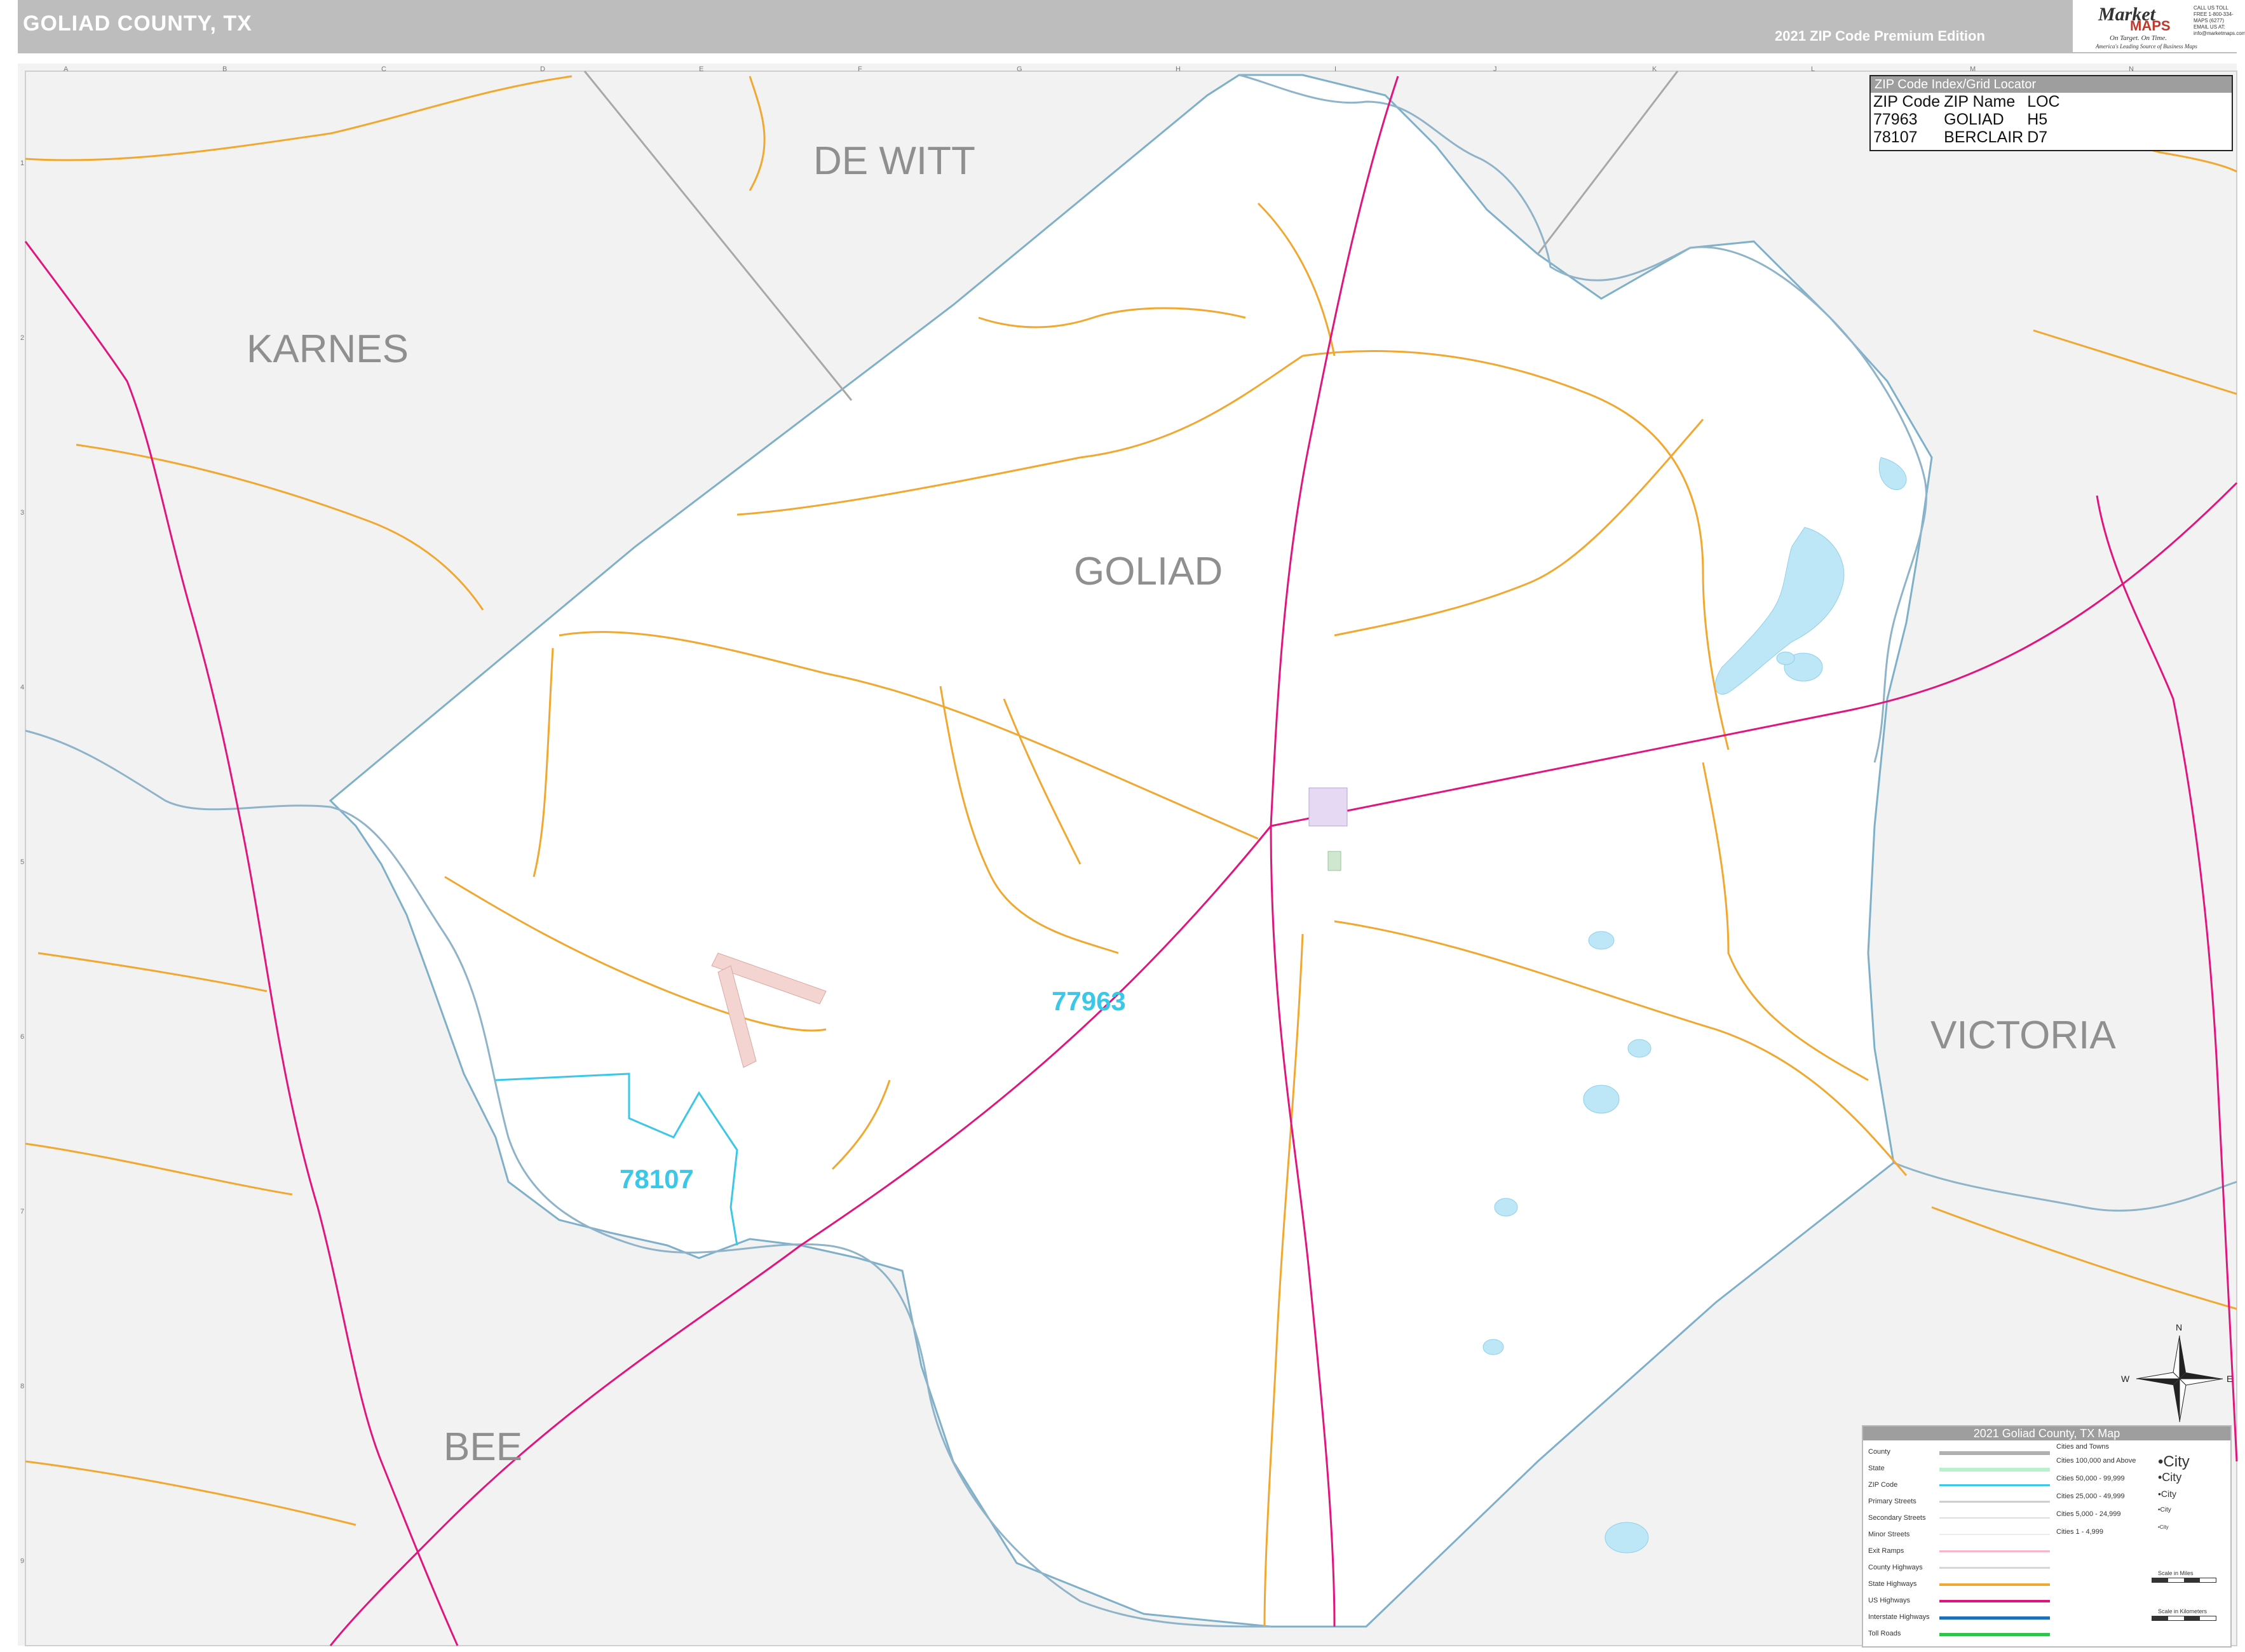 This screenshot has width=2245, height=1652. What do you see at coordinates (2183, 1612) in the screenshot?
I see `legend-scale-km: Scale in Kilometers` at bounding box center [2183, 1612].